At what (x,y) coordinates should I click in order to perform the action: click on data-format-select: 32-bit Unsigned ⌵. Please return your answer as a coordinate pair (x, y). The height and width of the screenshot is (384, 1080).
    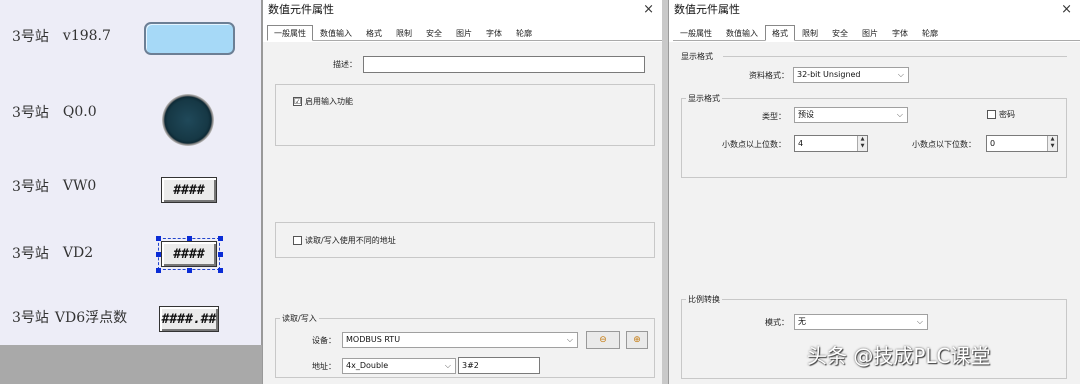
    Looking at the image, I should click on (851, 75).